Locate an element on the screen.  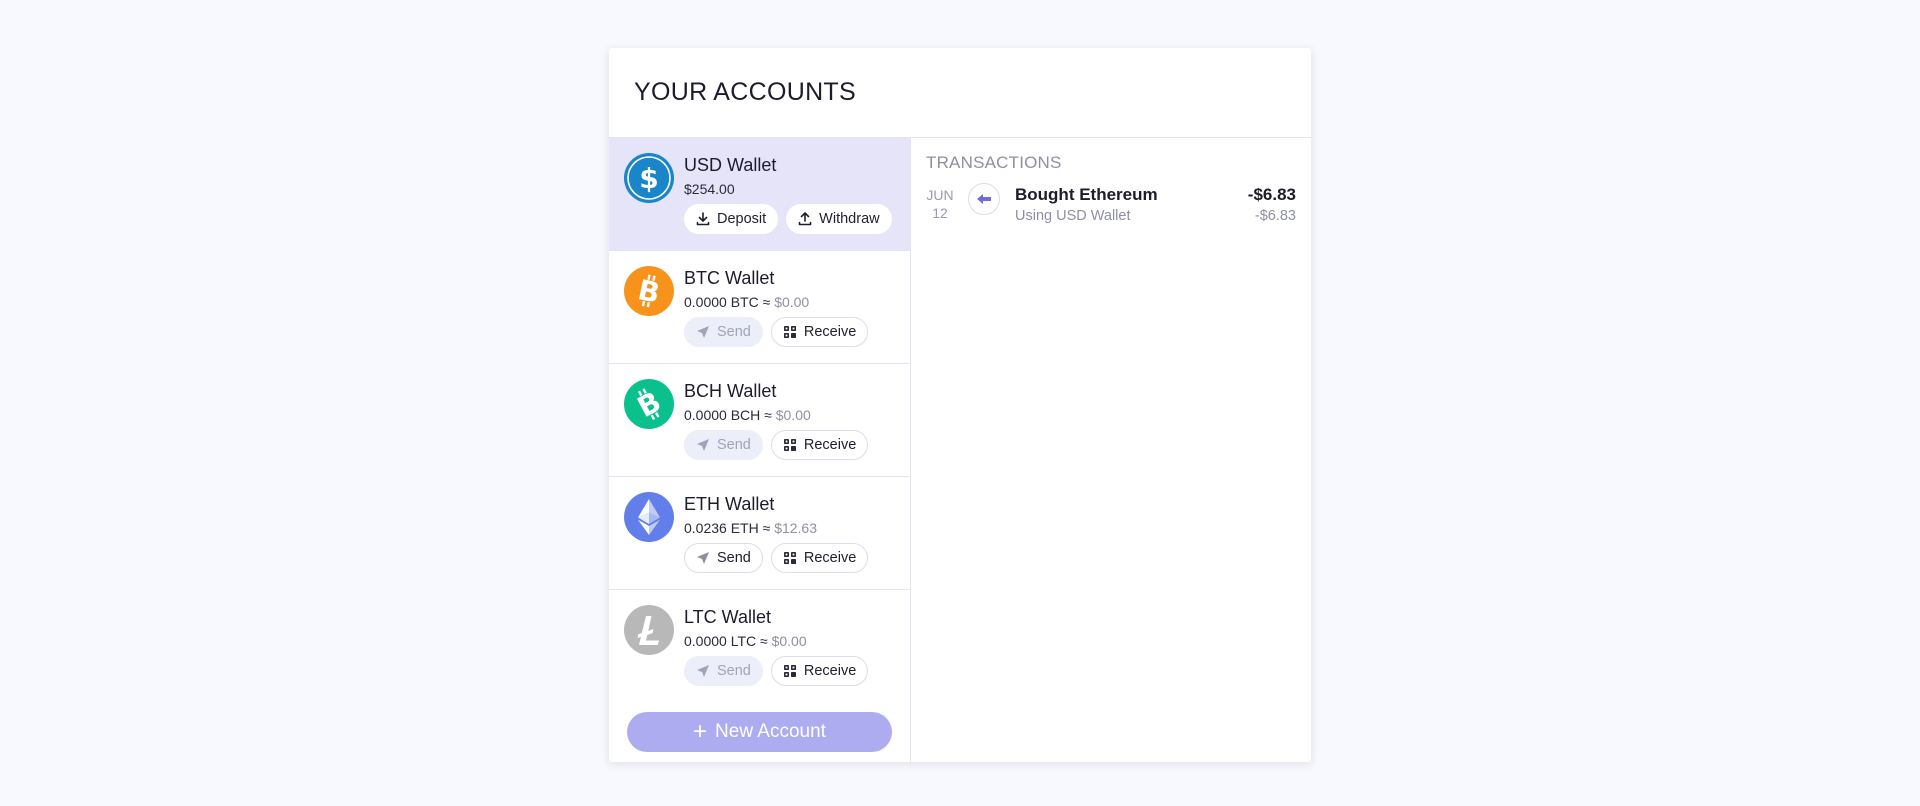
upload-icon is located at coordinates (805, 219).